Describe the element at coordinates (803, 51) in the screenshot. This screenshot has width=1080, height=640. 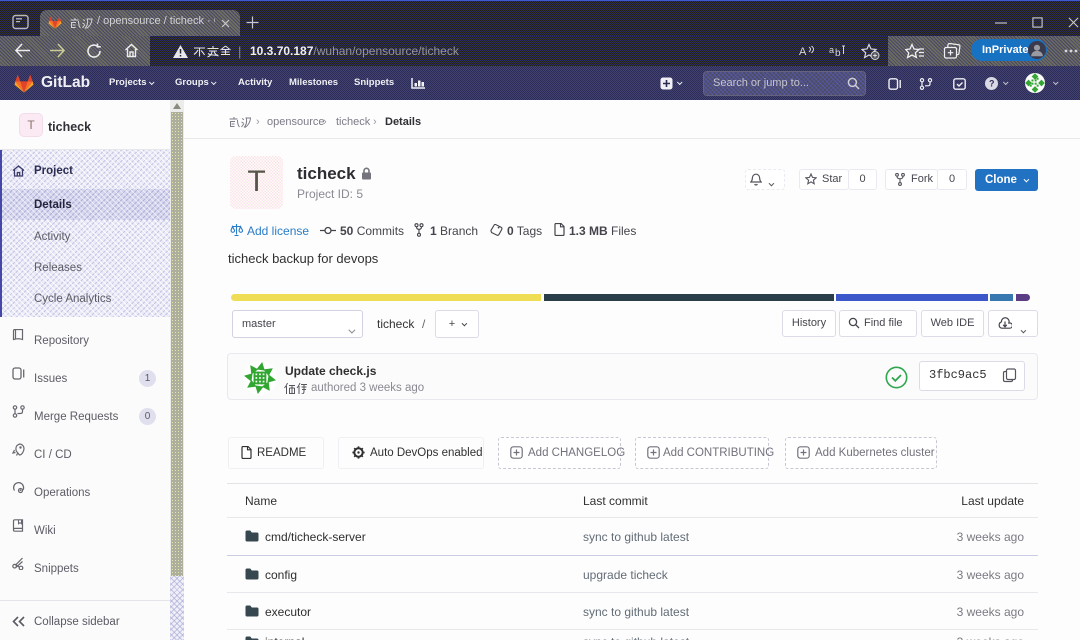
I see `svg-text: A` at that location.